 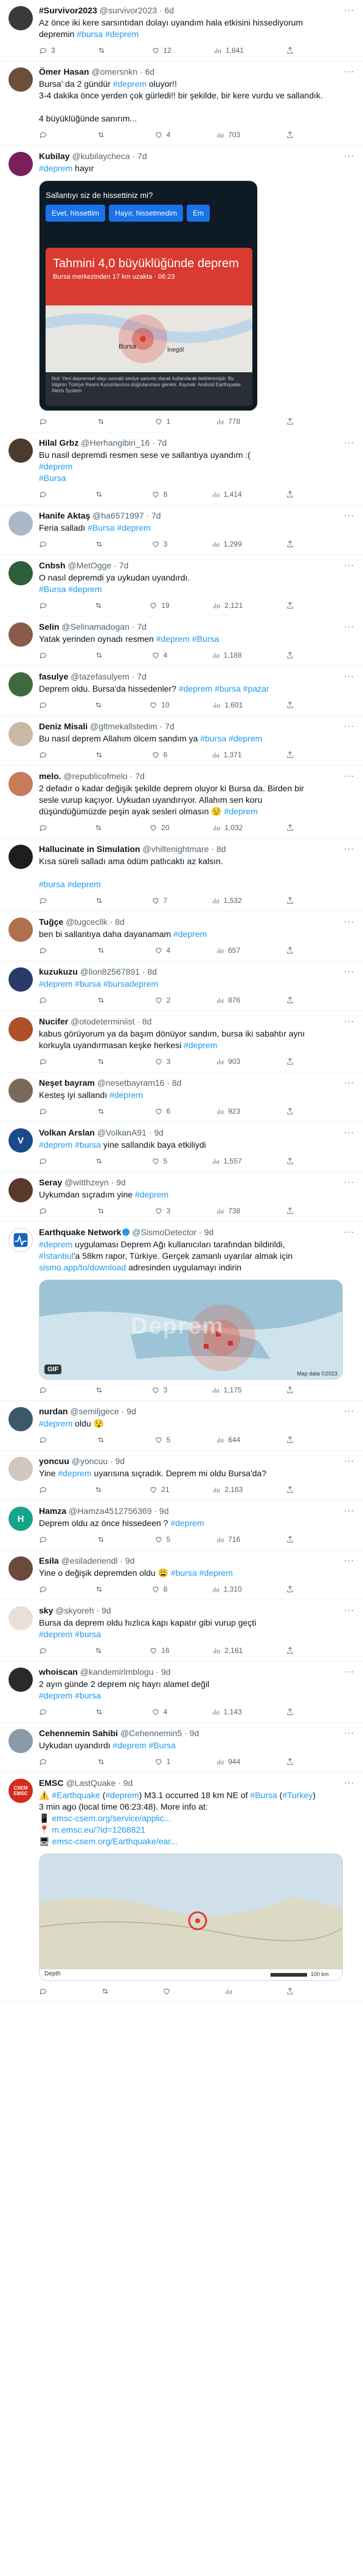 I want to click on author-name: Ömer Hasan, so click(x=64, y=72).